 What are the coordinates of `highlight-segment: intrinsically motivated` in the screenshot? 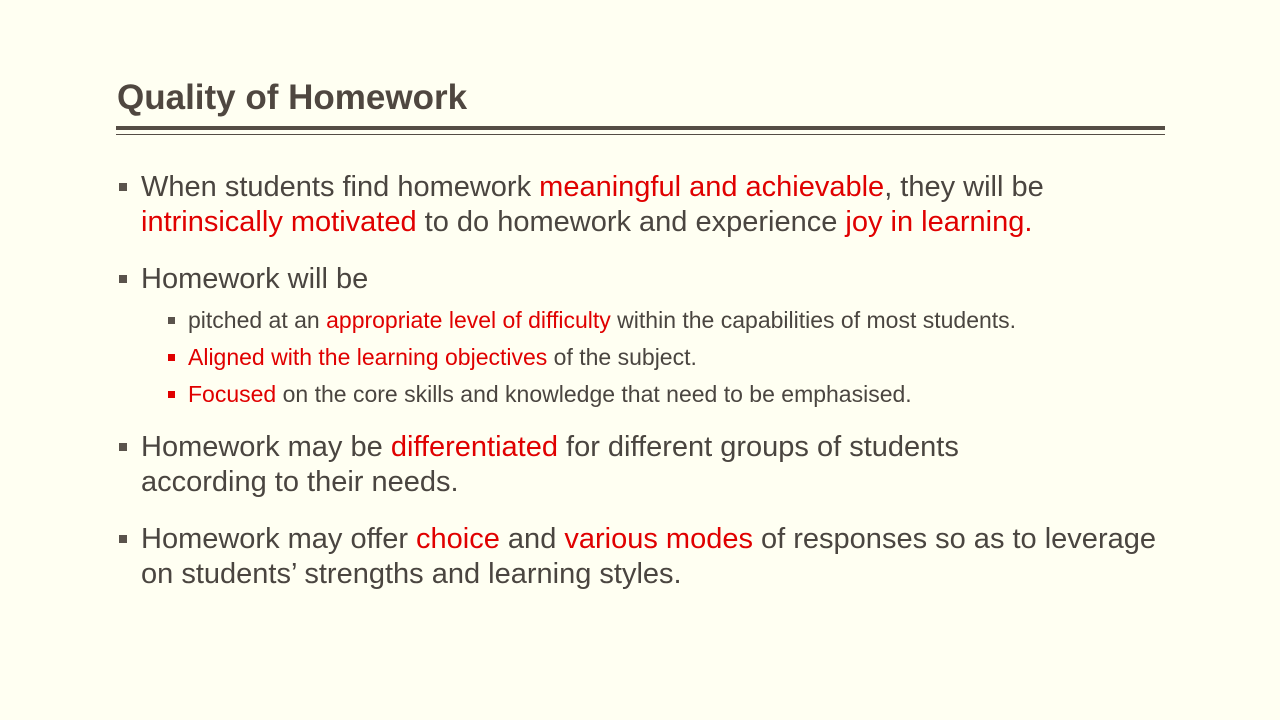 It's located at (279, 222).